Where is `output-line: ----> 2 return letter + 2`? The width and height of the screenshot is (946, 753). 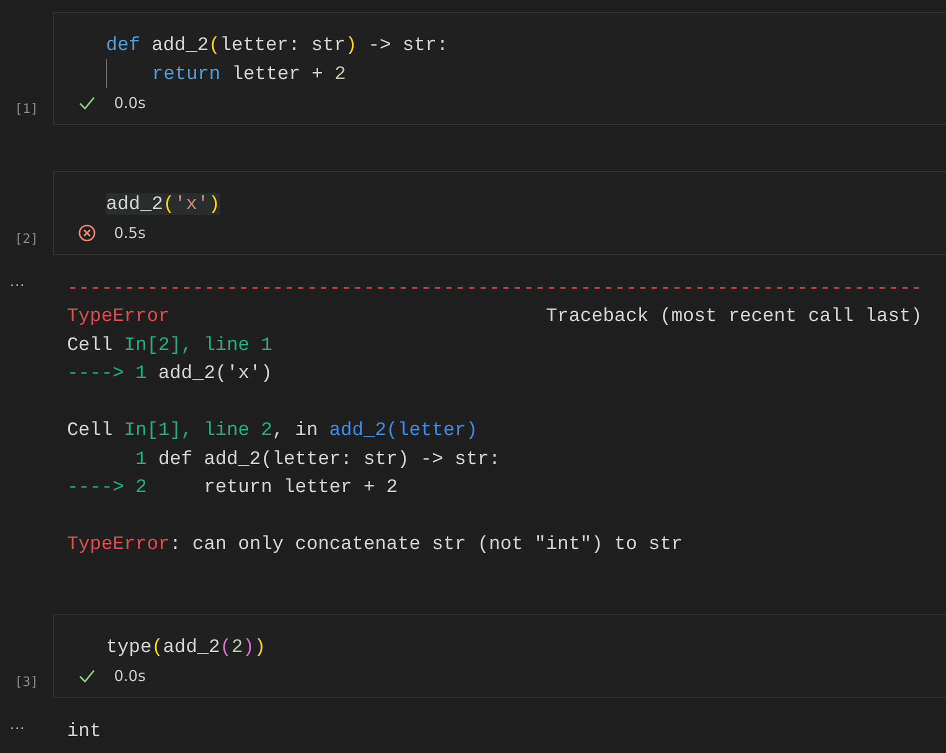 output-line: ----> 2 return letter + 2 is located at coordinates (232, 487).